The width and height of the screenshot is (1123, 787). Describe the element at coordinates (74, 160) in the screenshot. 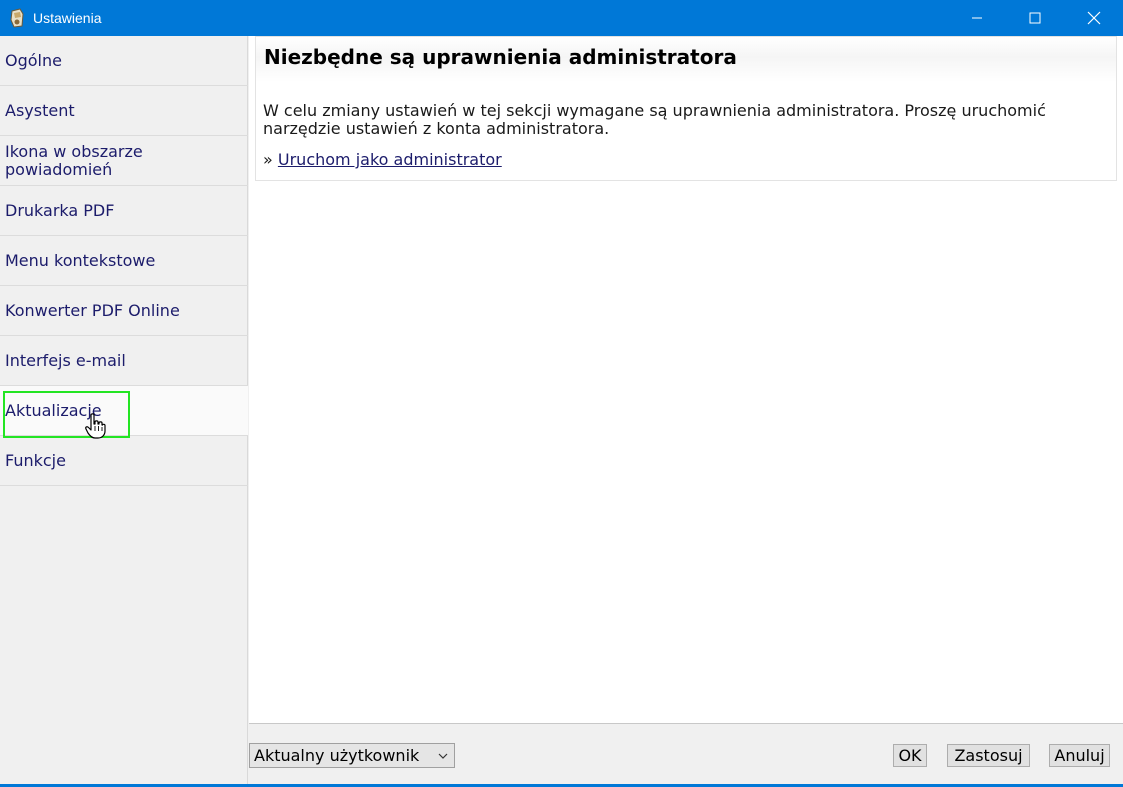

I see `sidebar-item-label: Ikona w obszarze powiadomień` at that location.